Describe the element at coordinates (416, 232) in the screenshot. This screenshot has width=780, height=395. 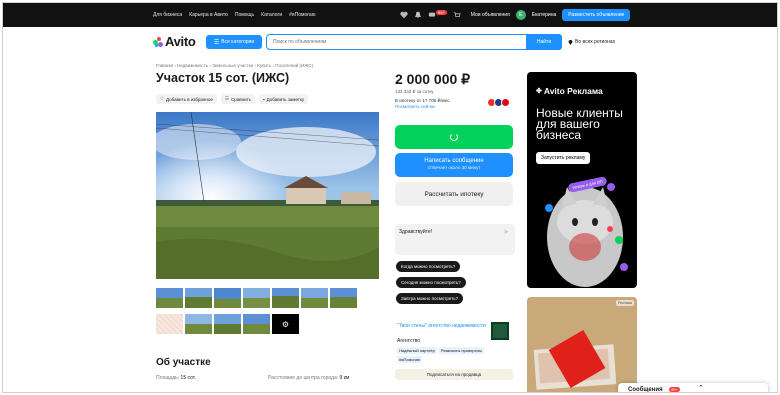
I see `message-text: Здравствуйте!` at that location.